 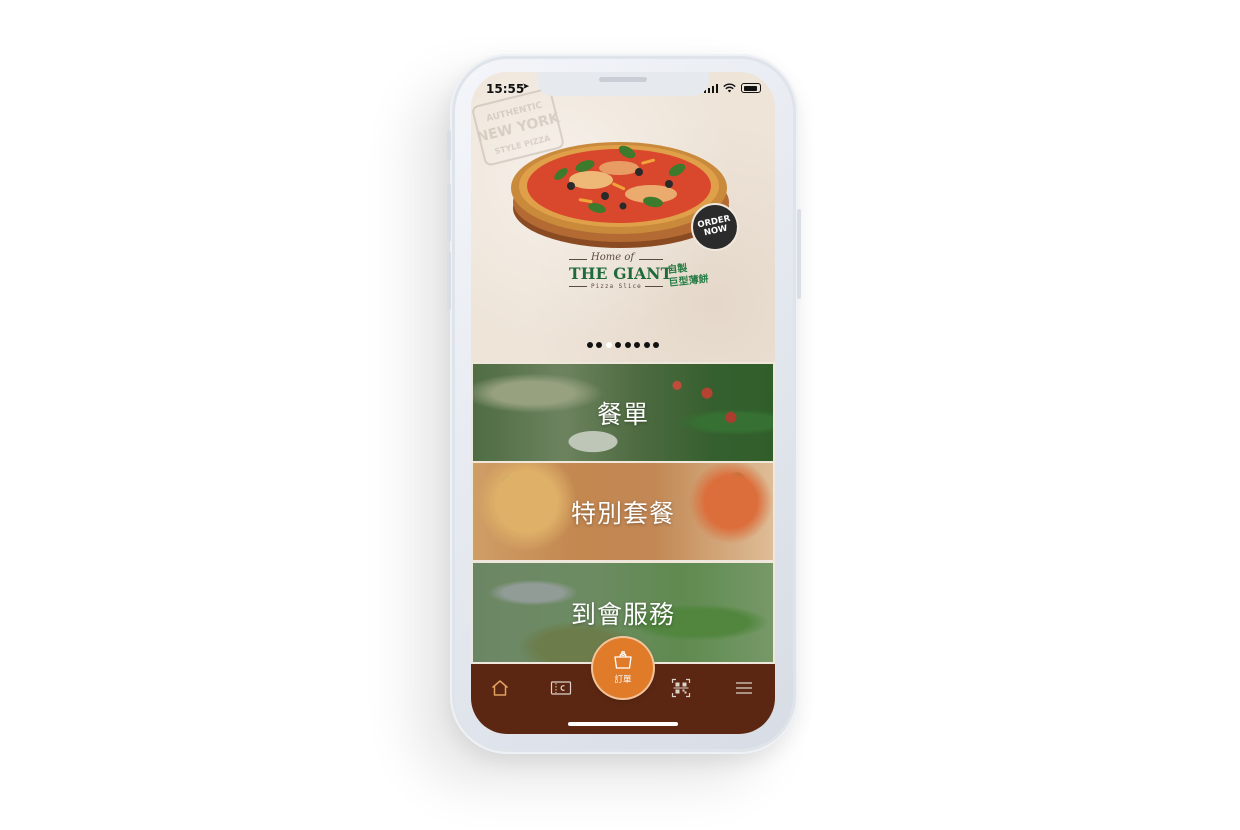 I want to click on tile-menu-label: 餐單, so click(x=622, y=414).